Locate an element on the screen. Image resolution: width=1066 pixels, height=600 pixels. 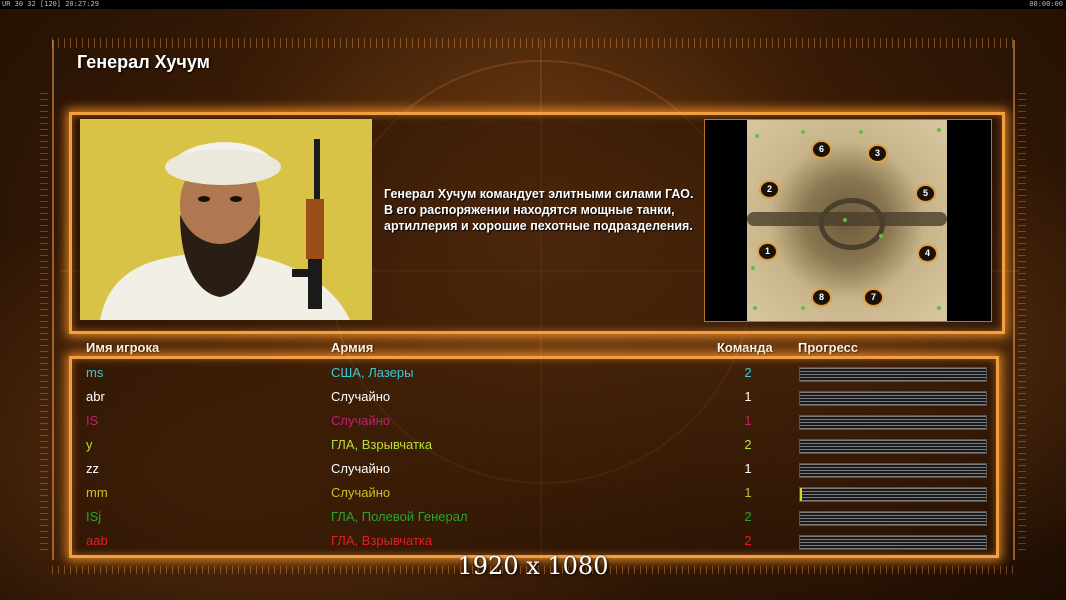
minimap: 6 3 2 5 1 4 8 7 is located at coordinates (848, 220).